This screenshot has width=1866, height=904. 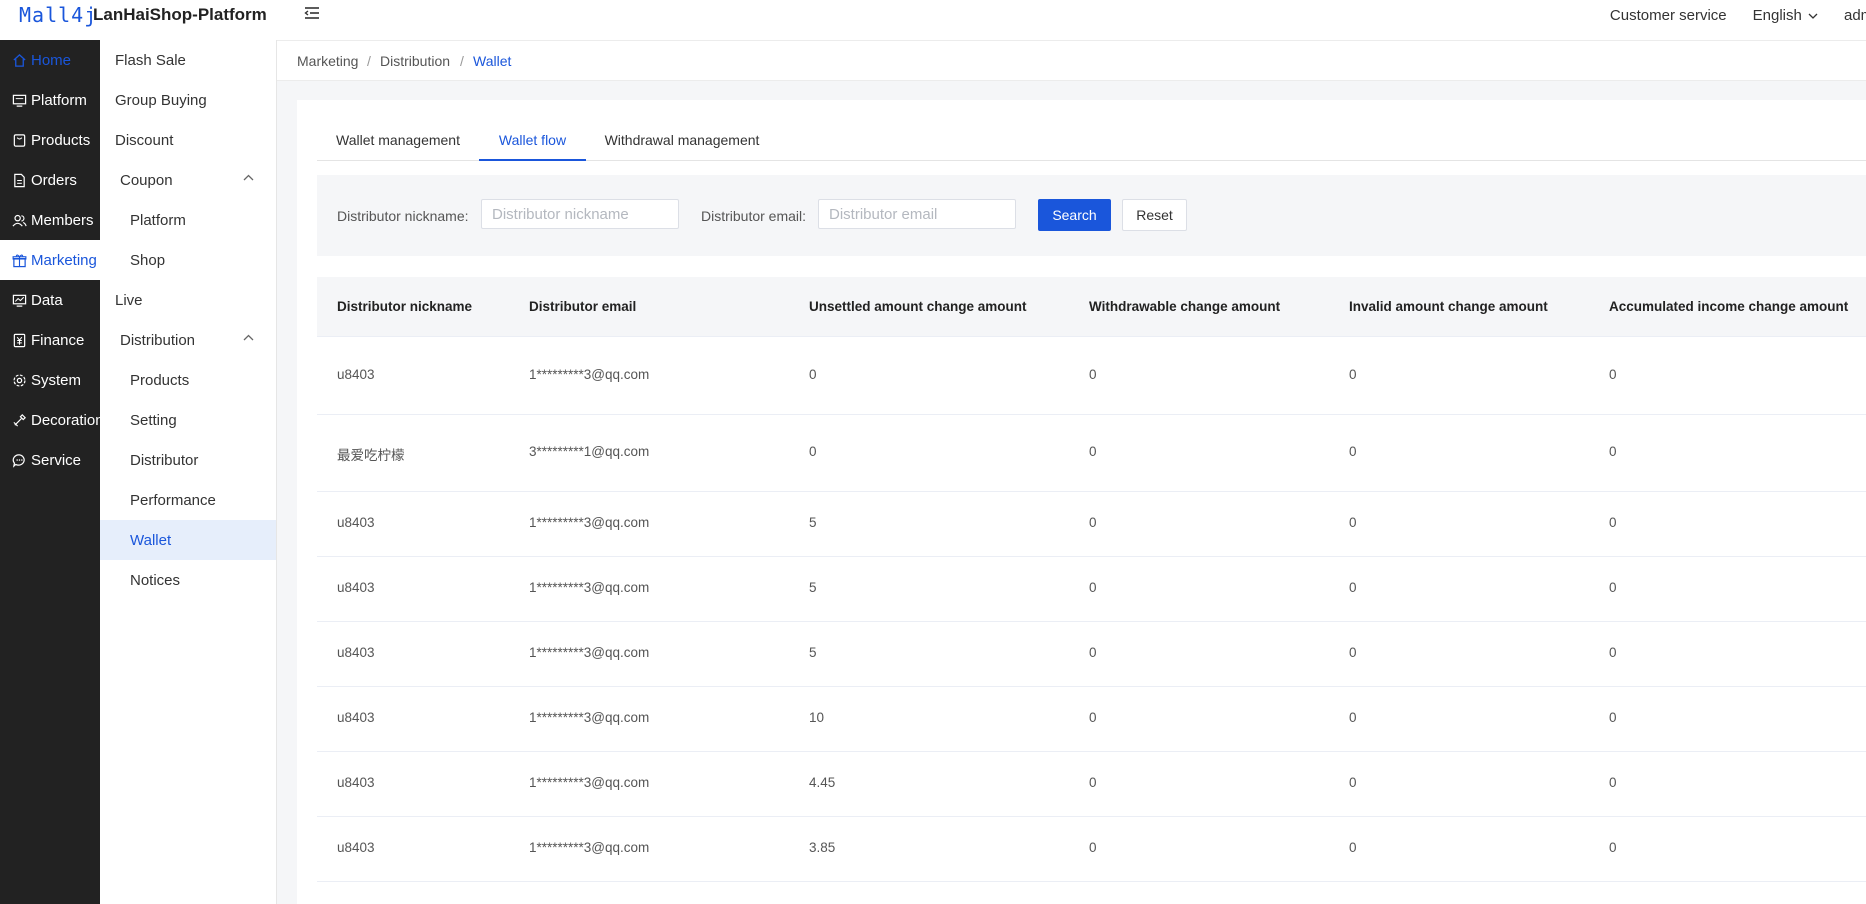 I want to click on nav-data: Data, so click(x=50, y=300).